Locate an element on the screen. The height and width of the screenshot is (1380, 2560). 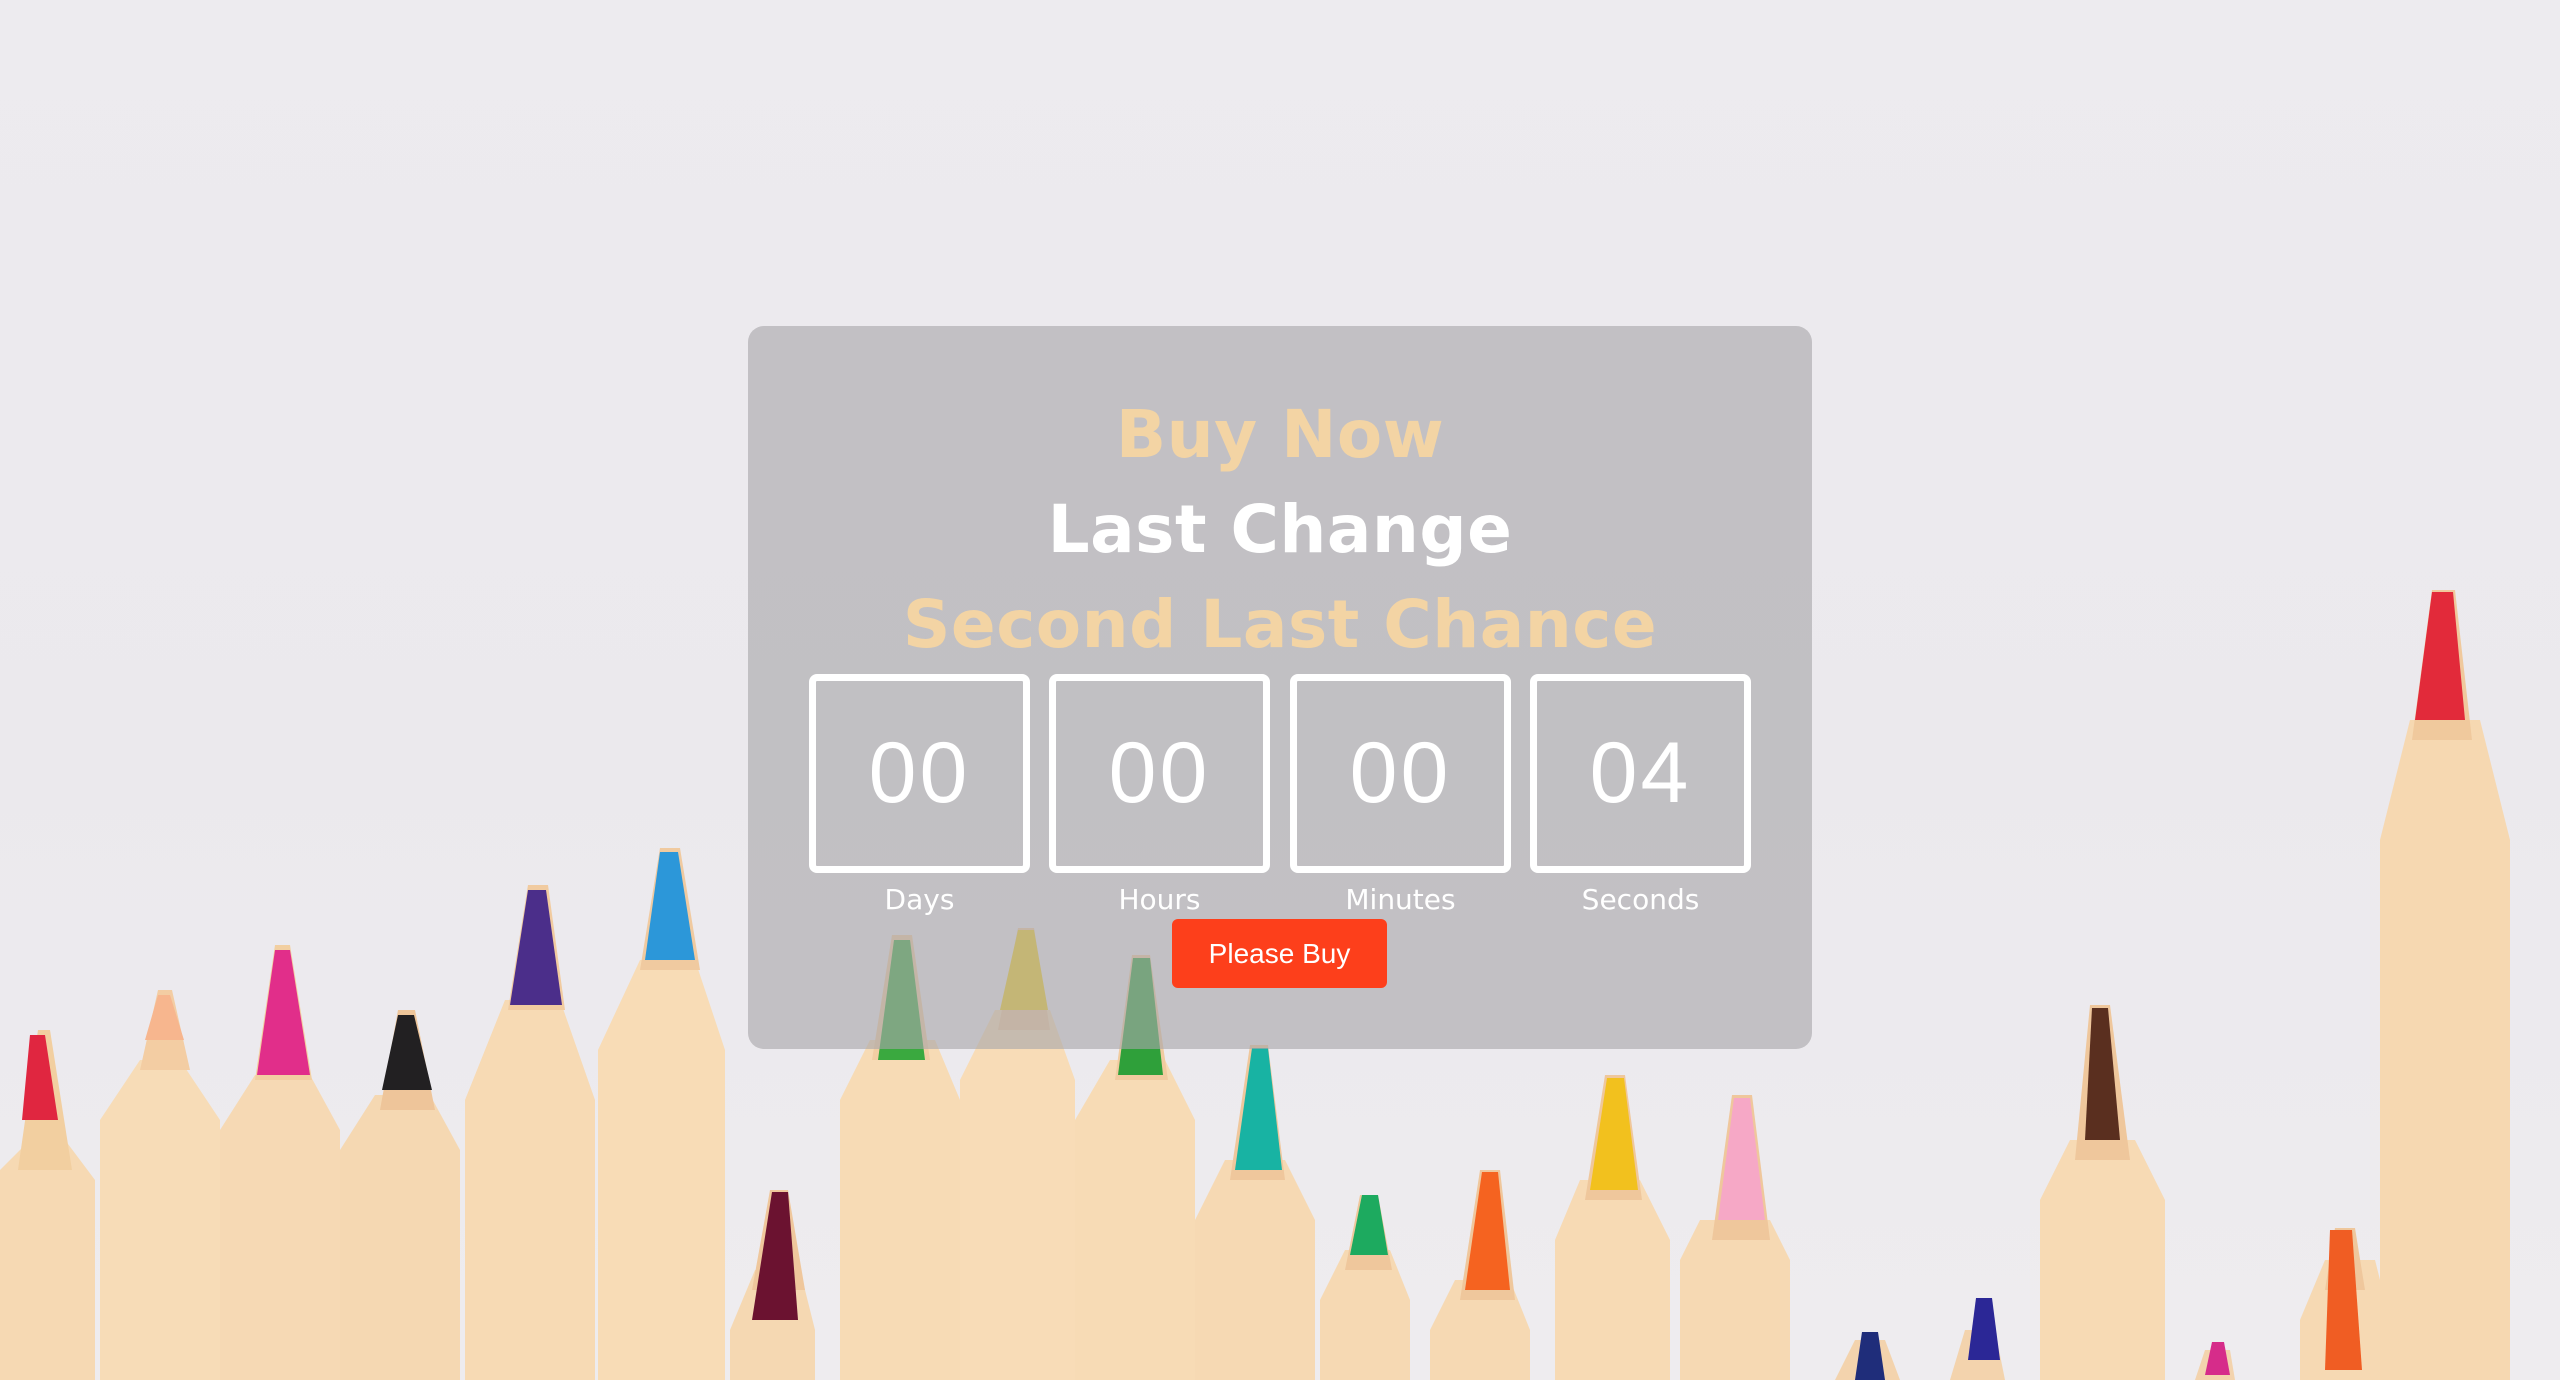
countdown-unit-days: 00 Days is located at coordinates (919, 795).